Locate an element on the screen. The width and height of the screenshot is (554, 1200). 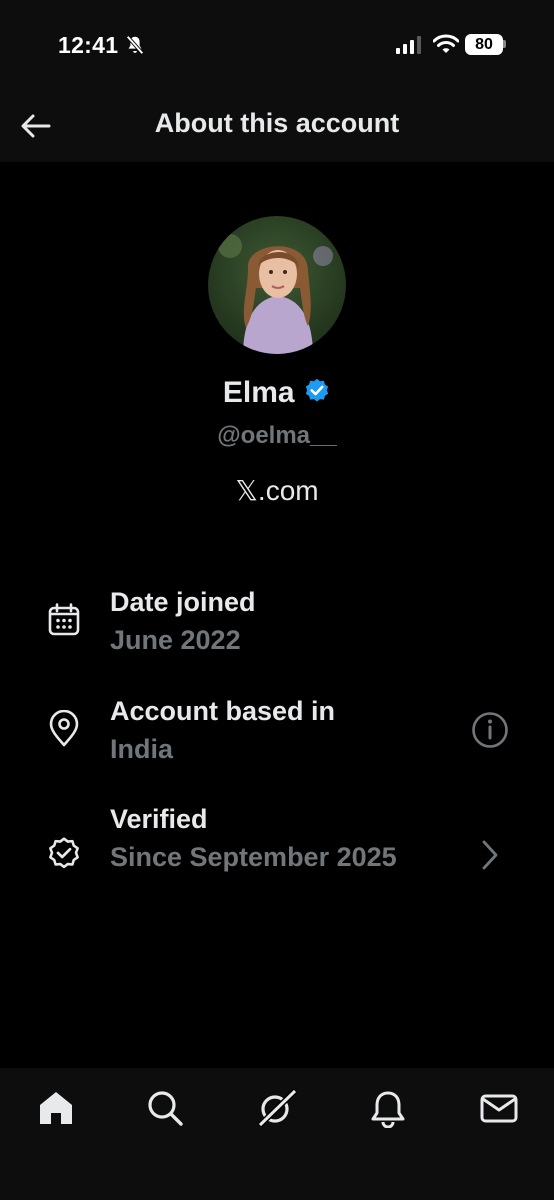
page-title: About this account is located at coordinates (277, 123).